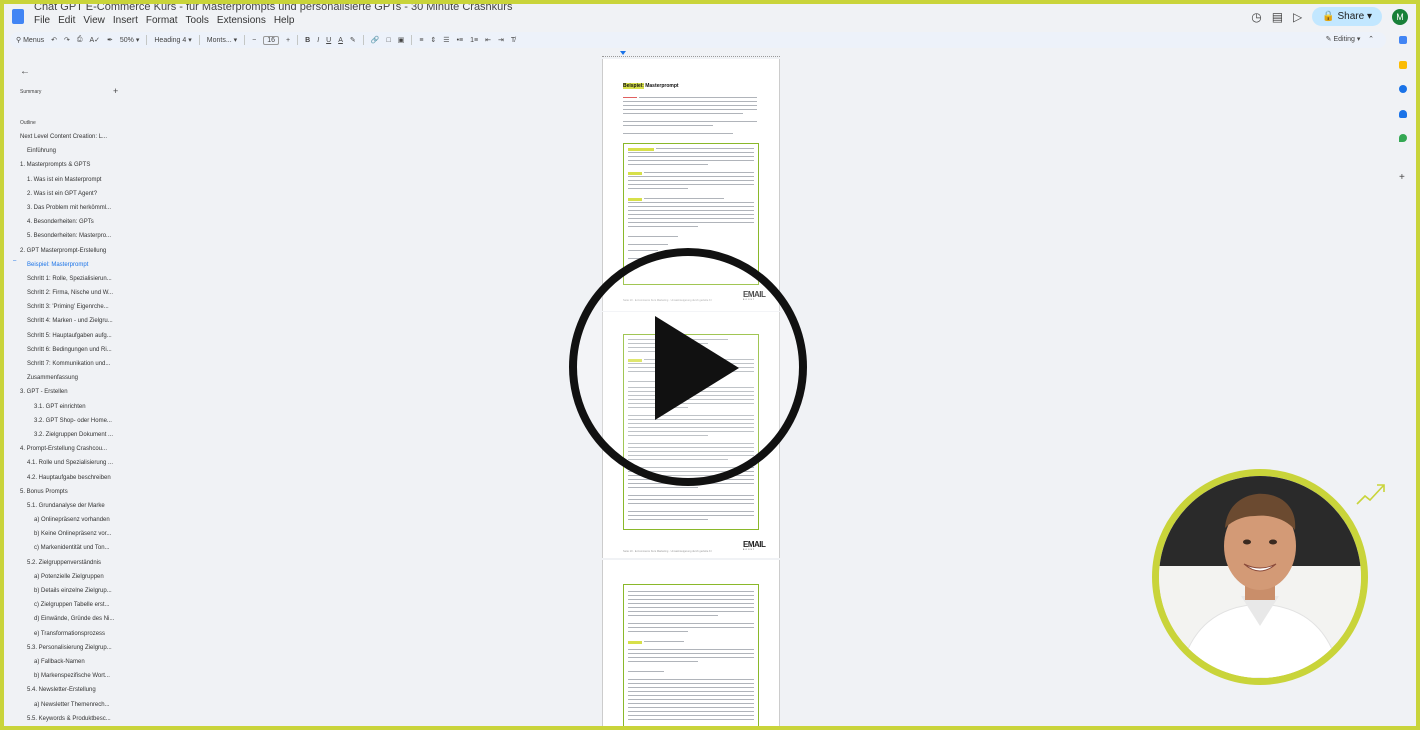 The height and width of the screenshot is (730, 1420). I want to click on docs-logo-icon, so click(18, 16).